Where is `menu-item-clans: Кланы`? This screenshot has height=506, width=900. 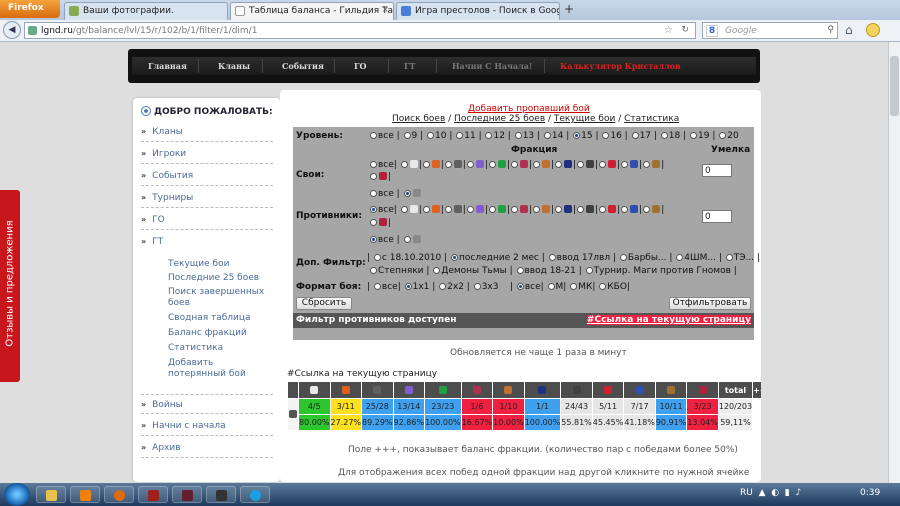 menu-item-clans: Кланы is located at coordinates (234, 66).